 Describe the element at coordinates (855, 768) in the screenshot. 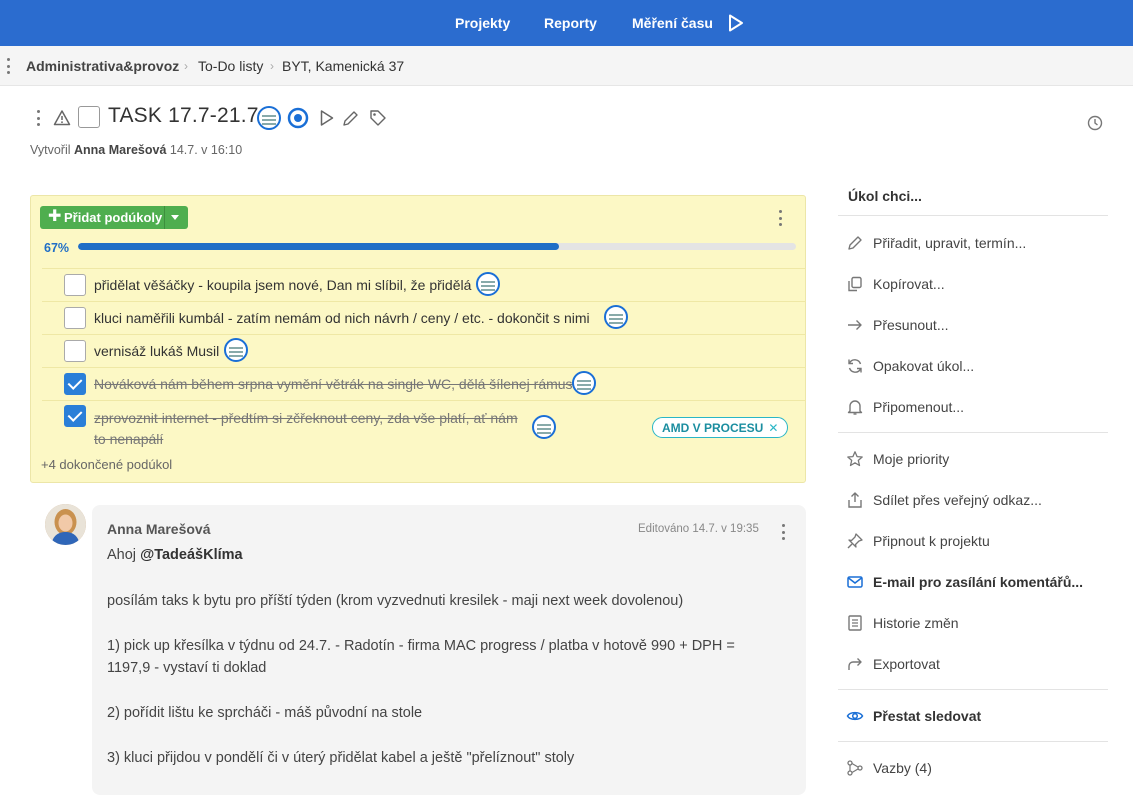

I see `links-icon` at that location.